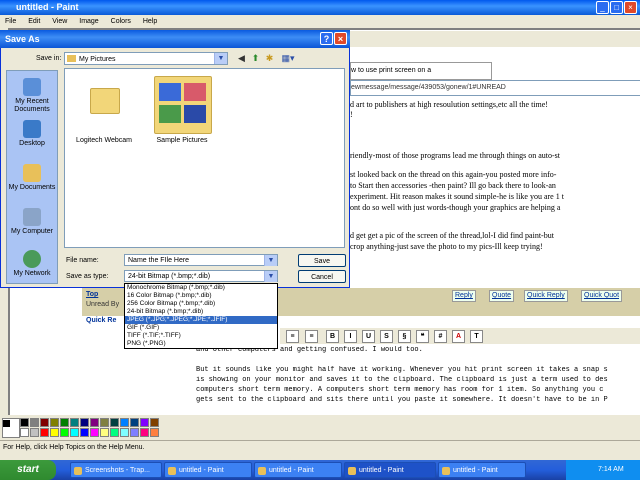  What do you see at coordinates (201, 328) in the screenshot?
I see `type-option-gif: GIF (*.GIF)` at bounding box center [201, 328].